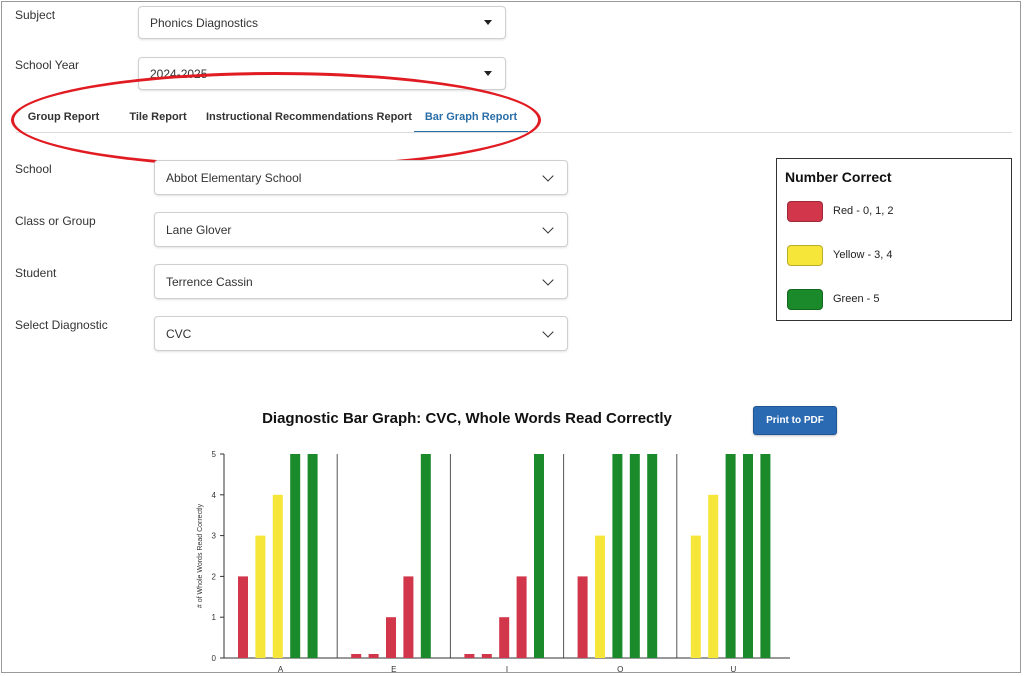 The height and width of the screenshot is (676, 1024). I want to click on school-year-select: 2024-2025, so click(322, 73).